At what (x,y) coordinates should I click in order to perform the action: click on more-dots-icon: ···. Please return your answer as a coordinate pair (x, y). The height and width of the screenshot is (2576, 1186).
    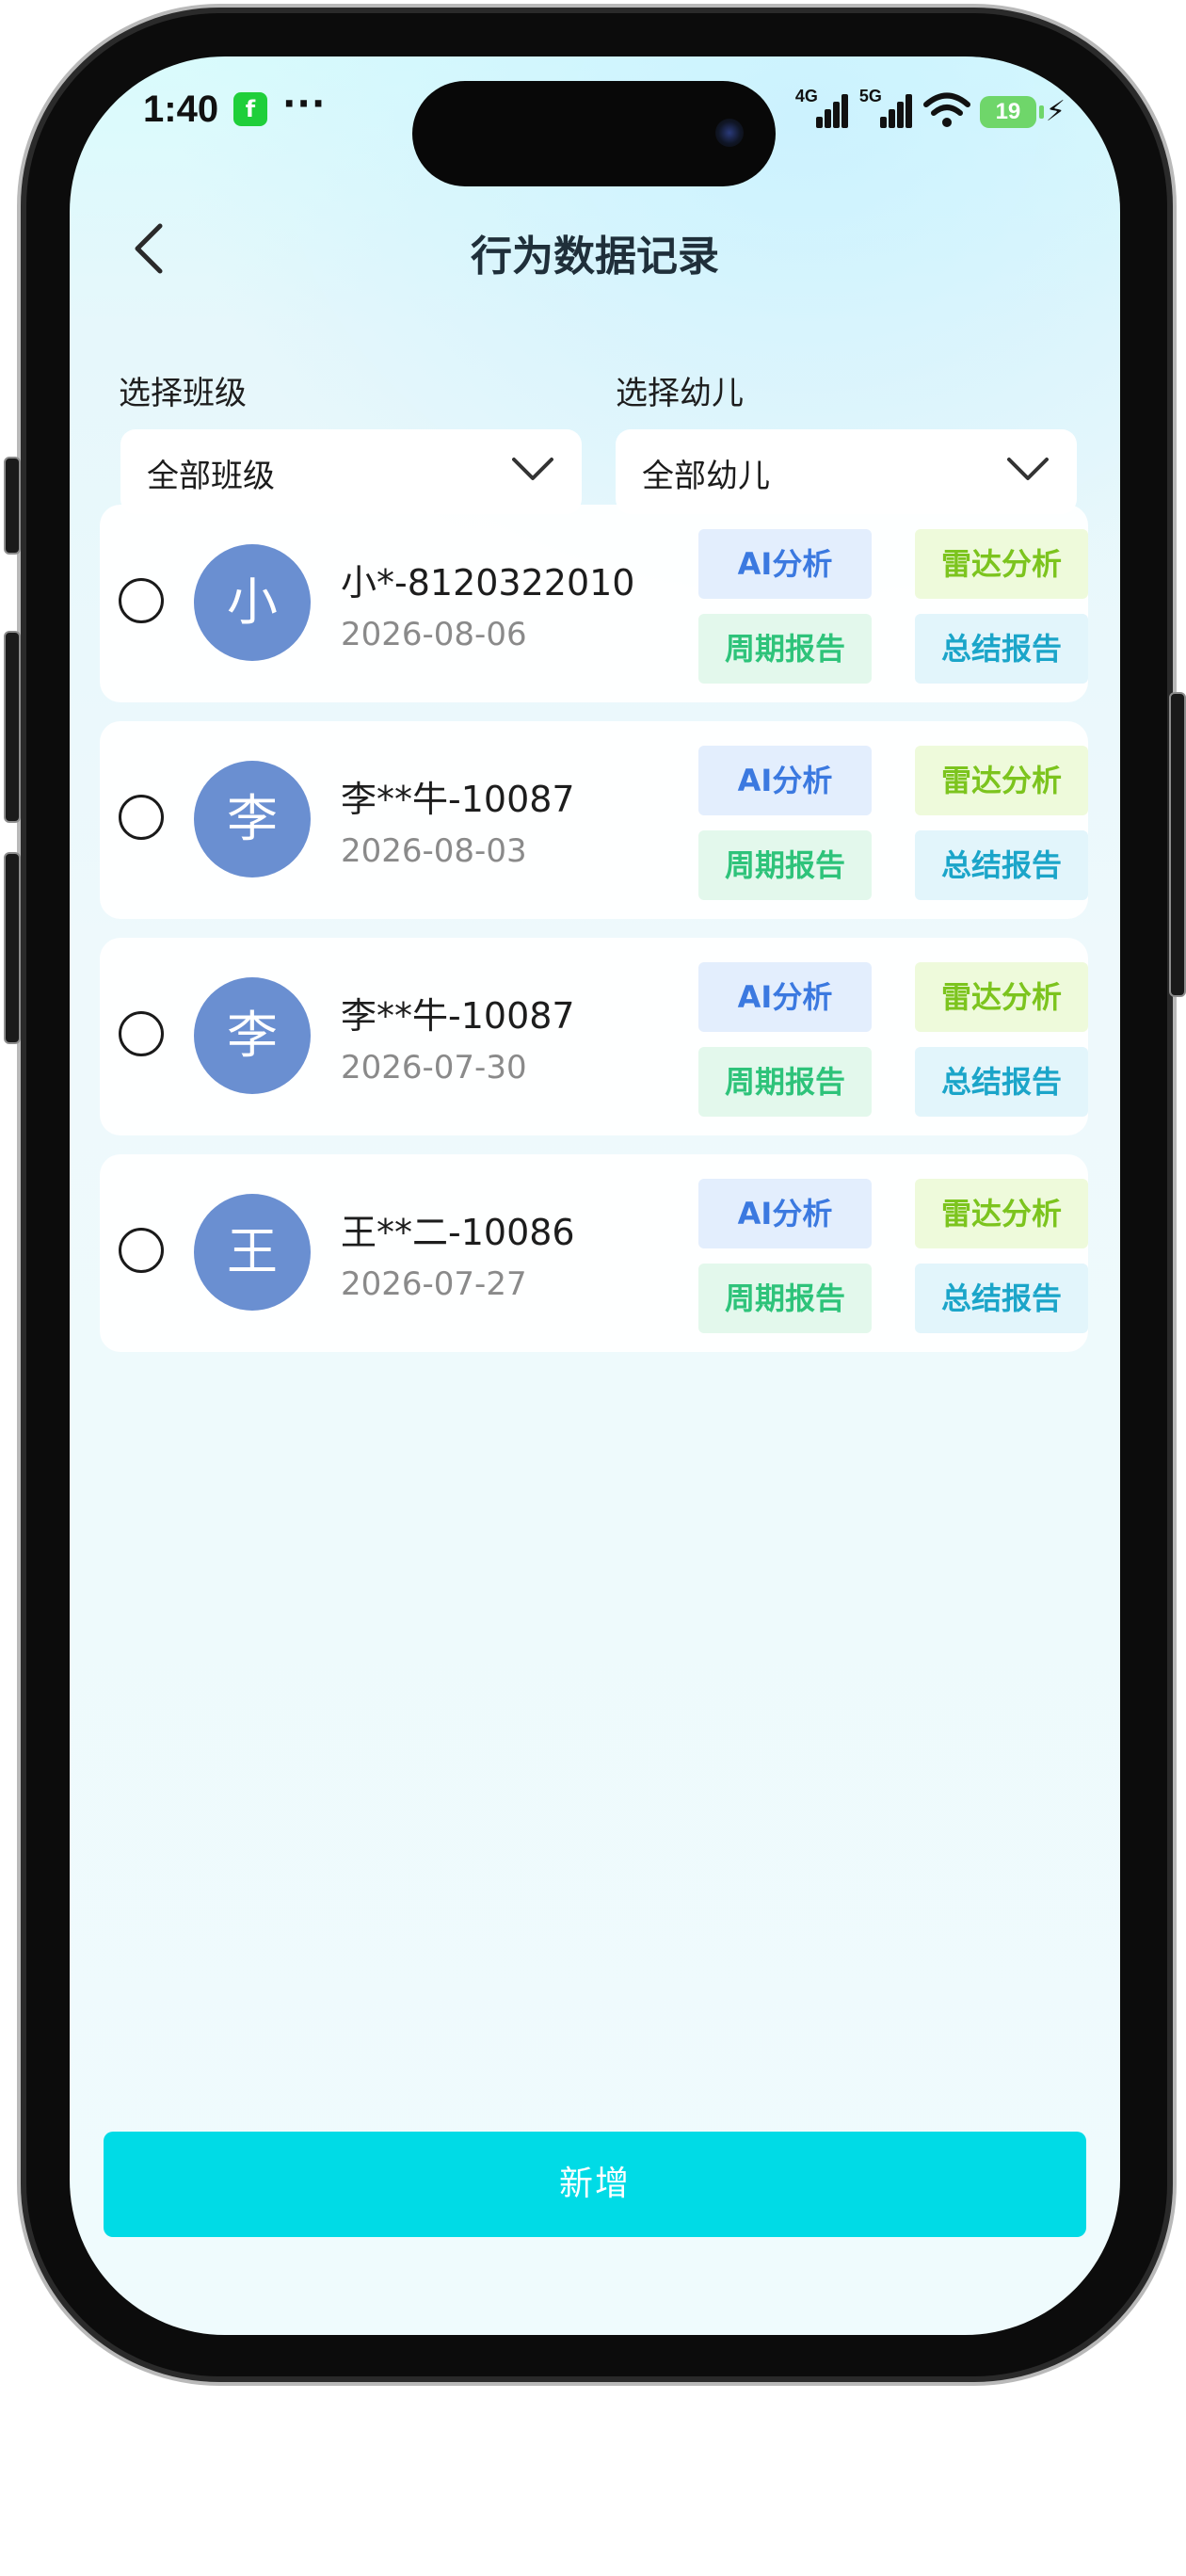
    Looking at the image, I should click on (304, 103).